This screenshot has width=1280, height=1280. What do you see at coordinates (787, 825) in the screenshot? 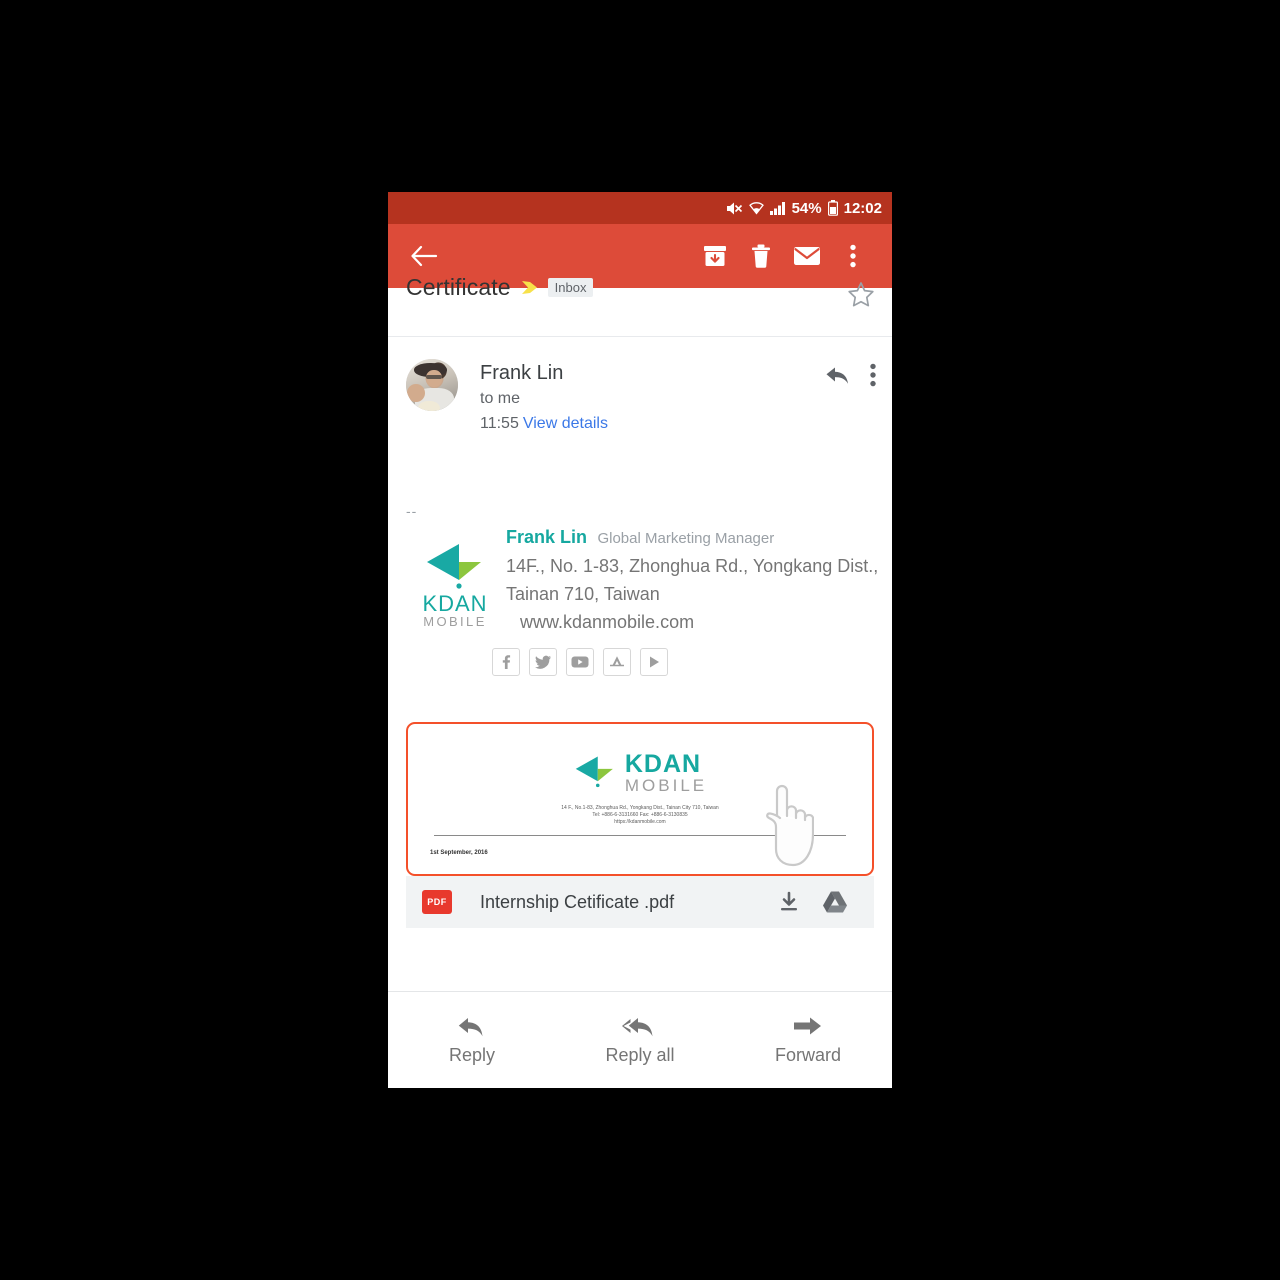
I see `pointing-hand-cursor-icon` at bounding box center [787, 825].